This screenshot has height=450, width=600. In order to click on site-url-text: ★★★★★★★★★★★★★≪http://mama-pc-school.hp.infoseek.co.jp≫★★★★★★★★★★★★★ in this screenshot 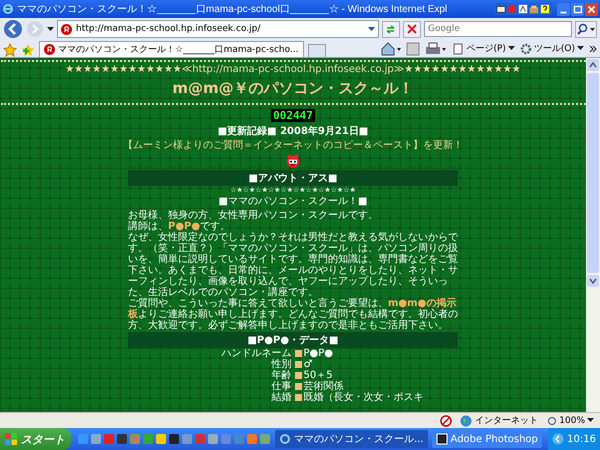, I will do `click(293, 69)`.